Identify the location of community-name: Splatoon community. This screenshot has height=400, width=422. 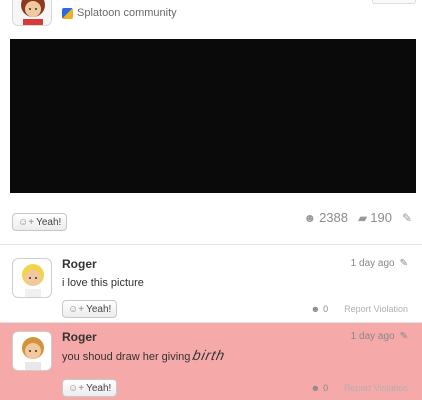
(127, 13).